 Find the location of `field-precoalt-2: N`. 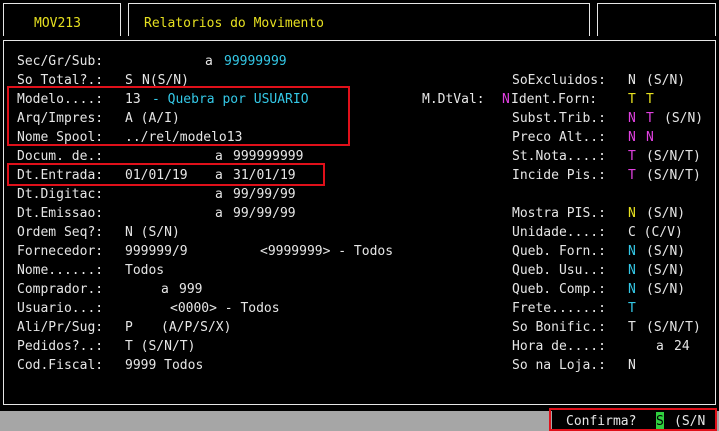

field-precoalt-2: N is located at coordinates (650, 137).